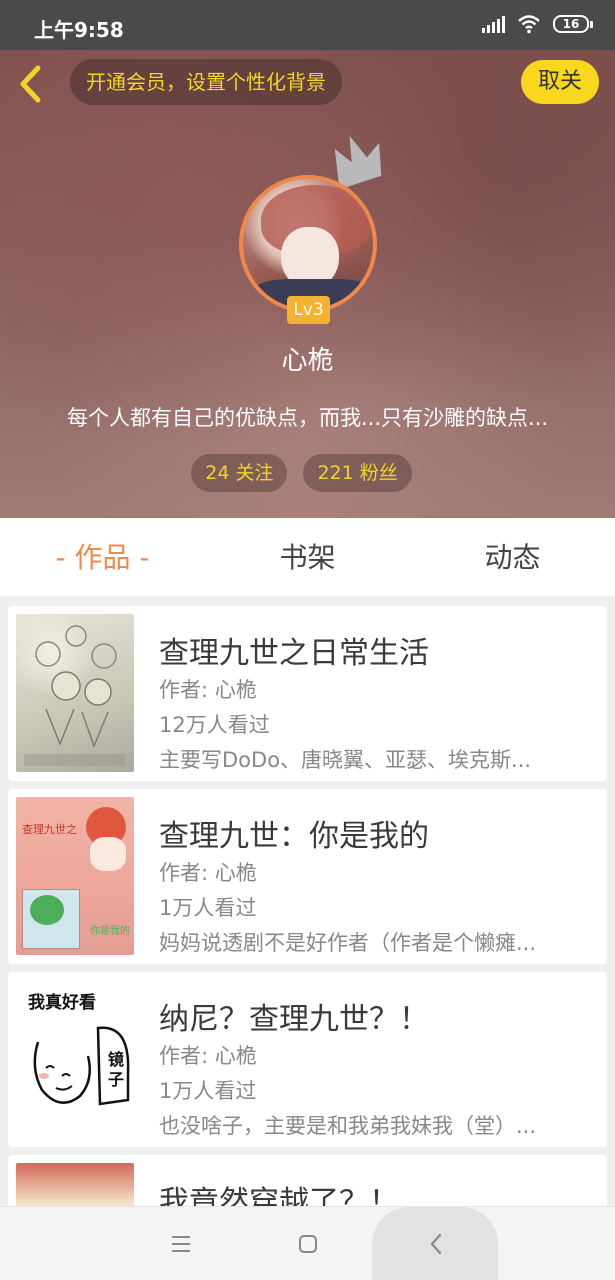  I want to click on username: 心桅, so click(307, 361).